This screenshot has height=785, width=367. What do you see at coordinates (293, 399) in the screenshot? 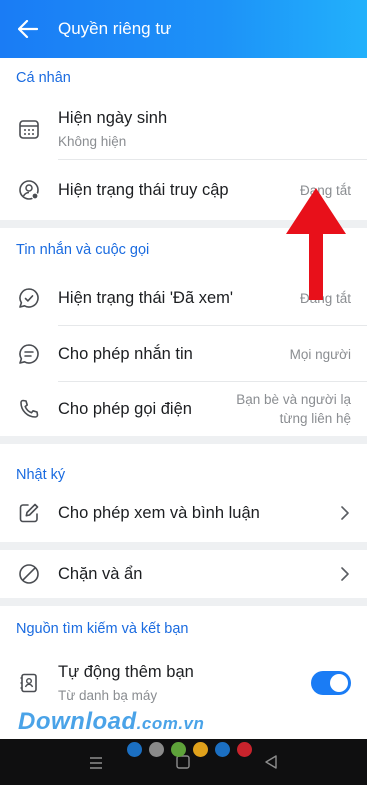
I see `row-allow-call-value-line1: Bạn bè và người lạ` at bounding box center [293, 399].